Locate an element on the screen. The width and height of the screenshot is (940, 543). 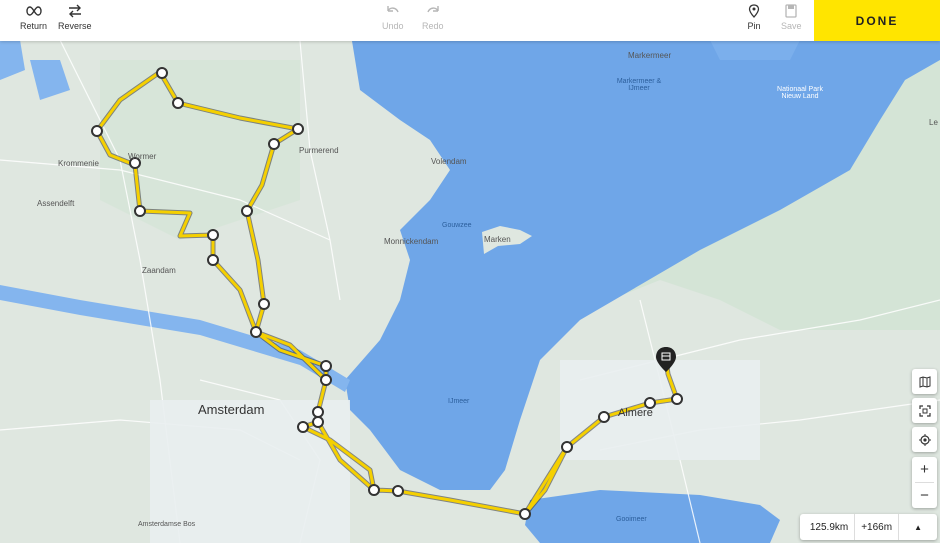
map-layers-control is located at coordinates (924, 381).